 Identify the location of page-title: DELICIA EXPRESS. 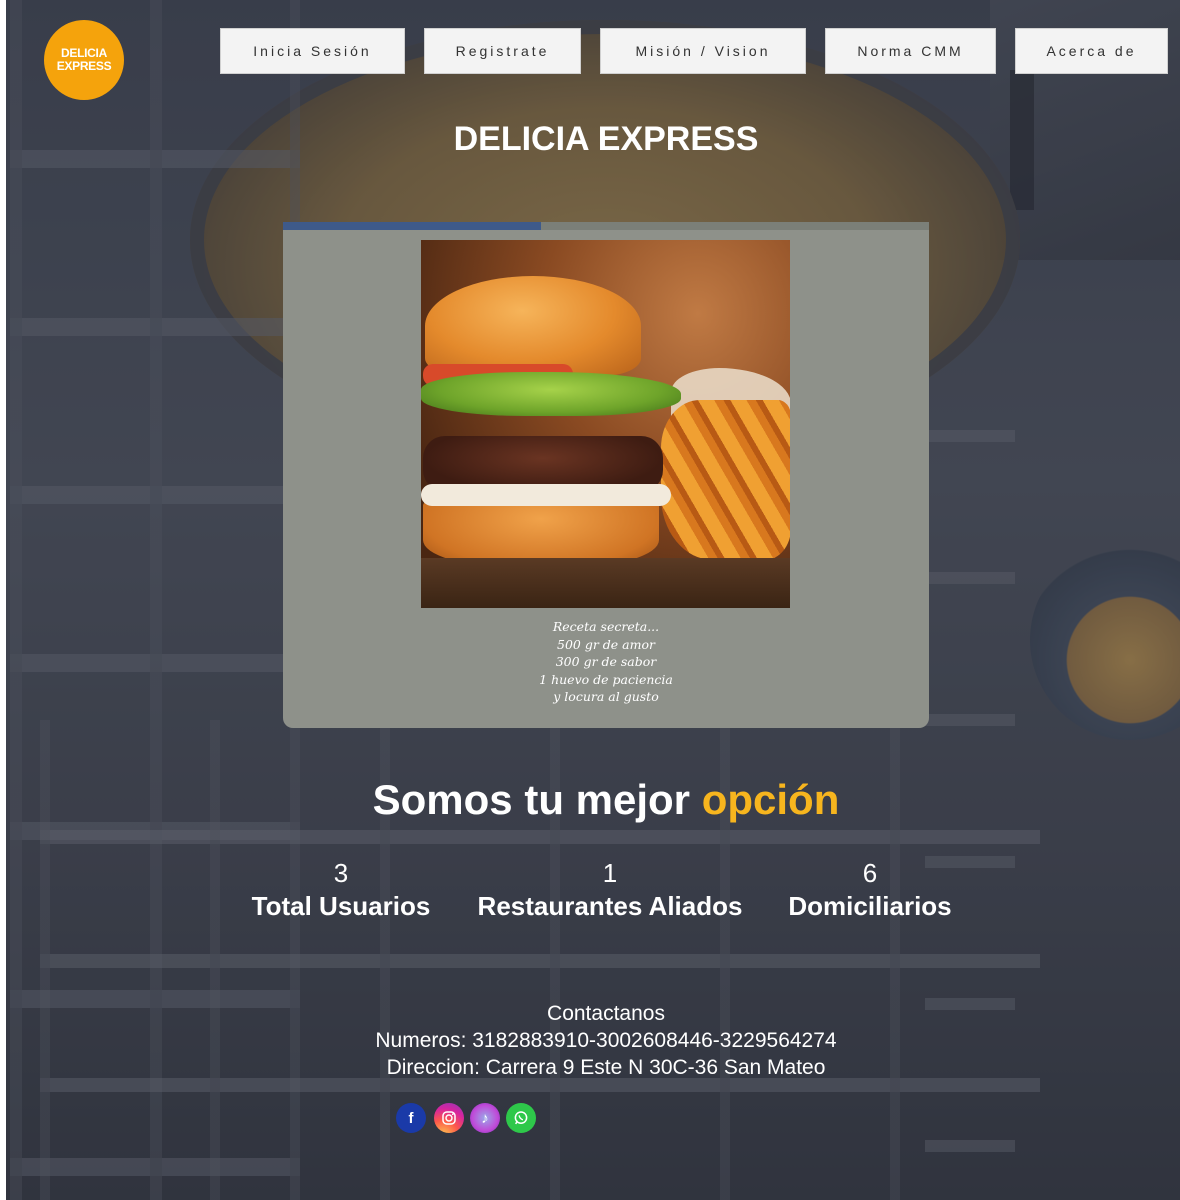
(606, 139).